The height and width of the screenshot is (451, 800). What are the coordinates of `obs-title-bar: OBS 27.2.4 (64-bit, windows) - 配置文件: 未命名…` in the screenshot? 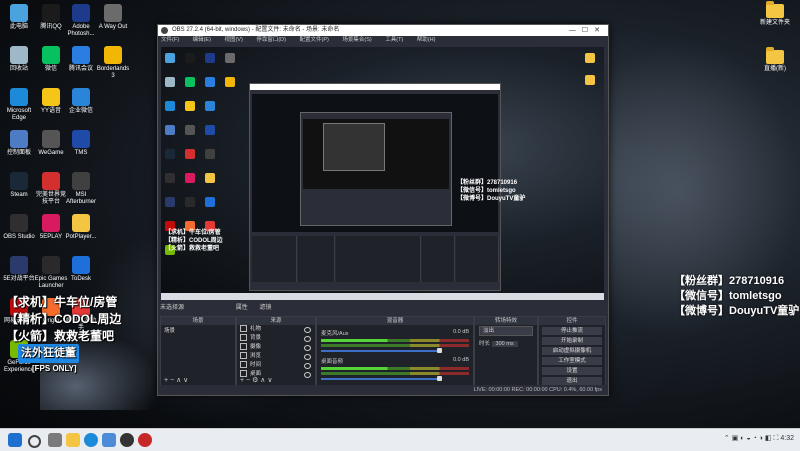 It's located at (383, 30).